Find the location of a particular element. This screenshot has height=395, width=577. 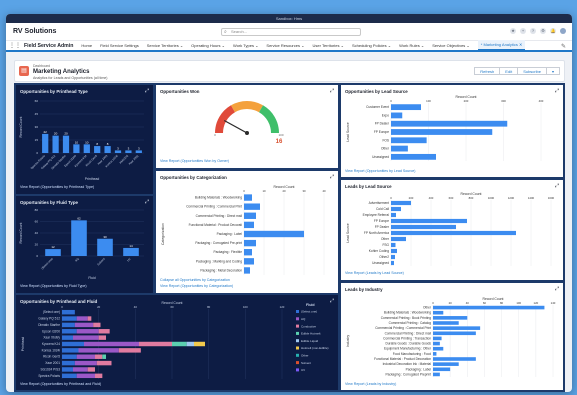

category-label: FP Dealer is located at coordinates (382, 124).